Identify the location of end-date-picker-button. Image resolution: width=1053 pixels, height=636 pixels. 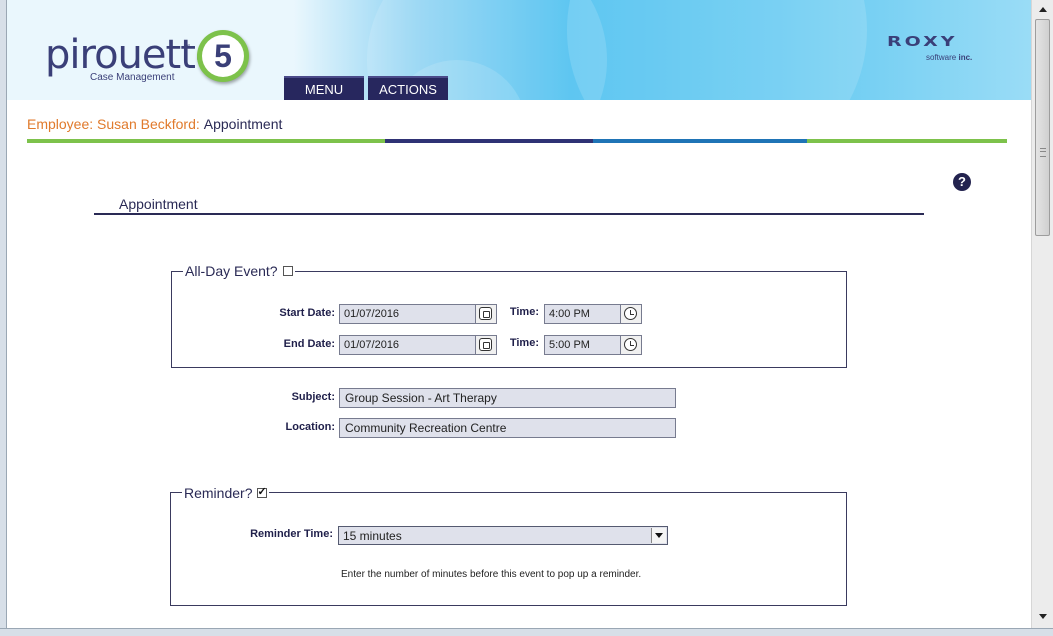
(486, 345).